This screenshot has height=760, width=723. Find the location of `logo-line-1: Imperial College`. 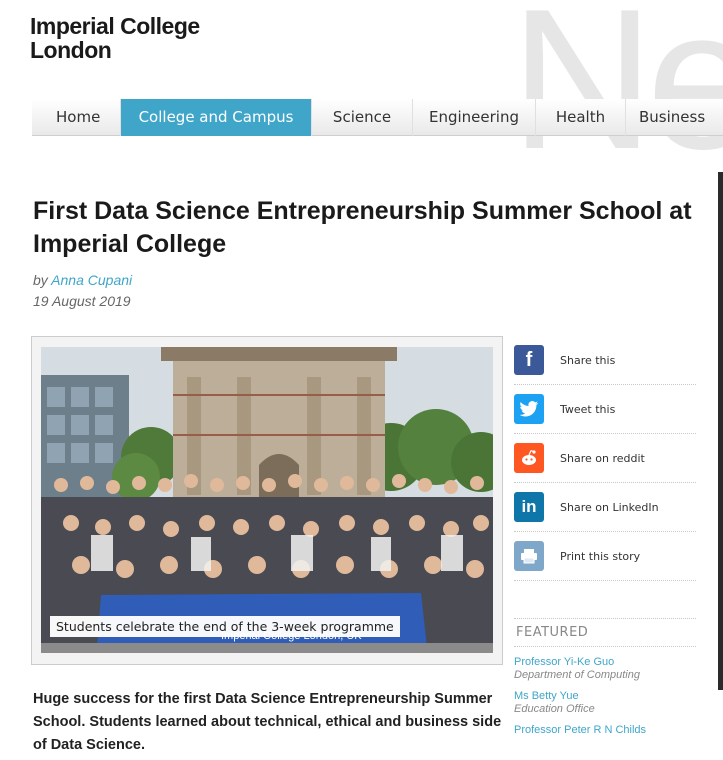

logo-line-1: Imperial College is located at coordinates (115, 26).